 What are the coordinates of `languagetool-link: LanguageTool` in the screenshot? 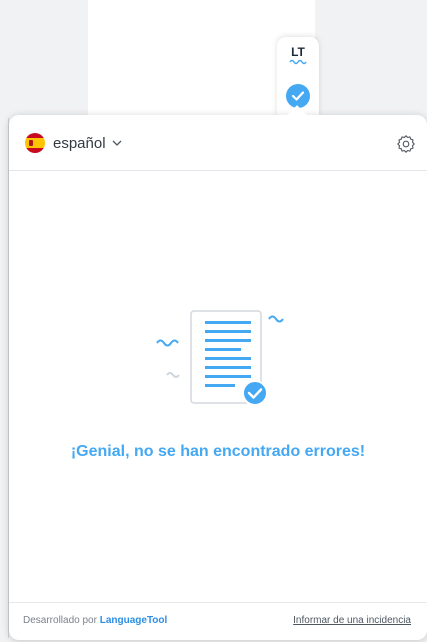 It's located at (134, 620).